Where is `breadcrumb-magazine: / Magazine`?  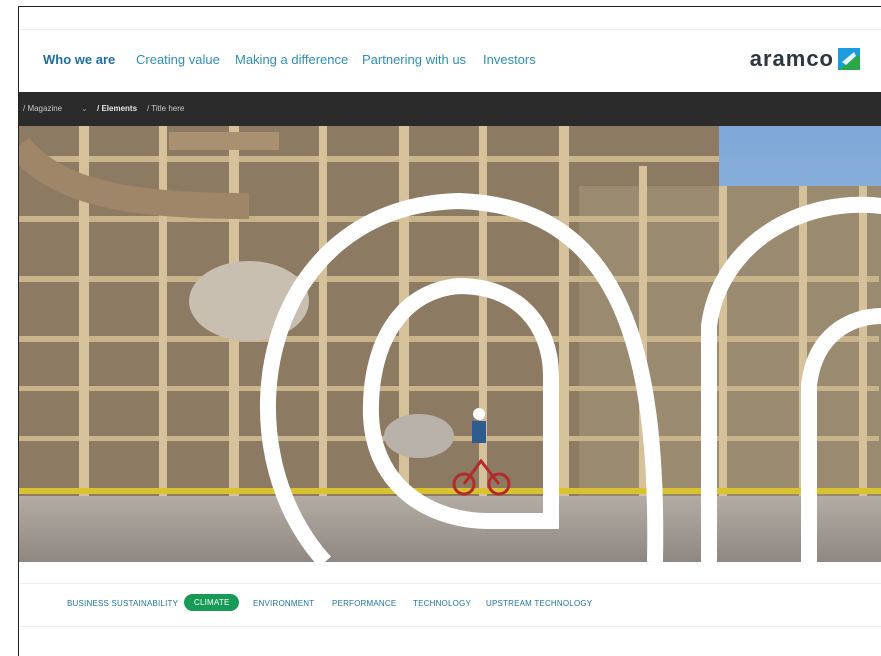
breadcrumb-magazine: / Magazine is located at coordinates (42, 108).